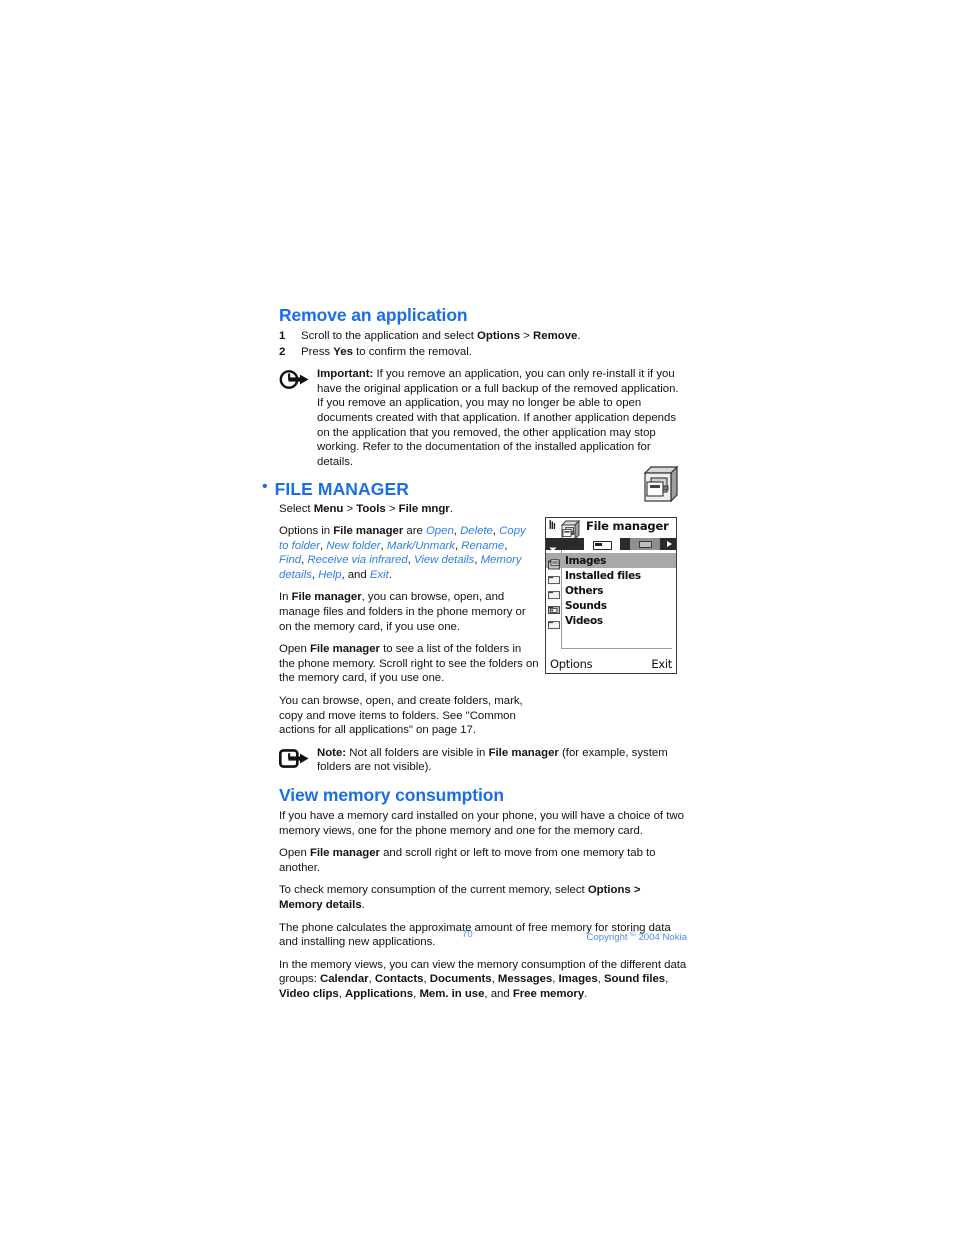 The height and width of the screenshot is (1235, 954). What do you see at coordinates (320, 905) in the screenshot?
I see `bold-memory-details: Memory details` at bounding box center [320, 905].